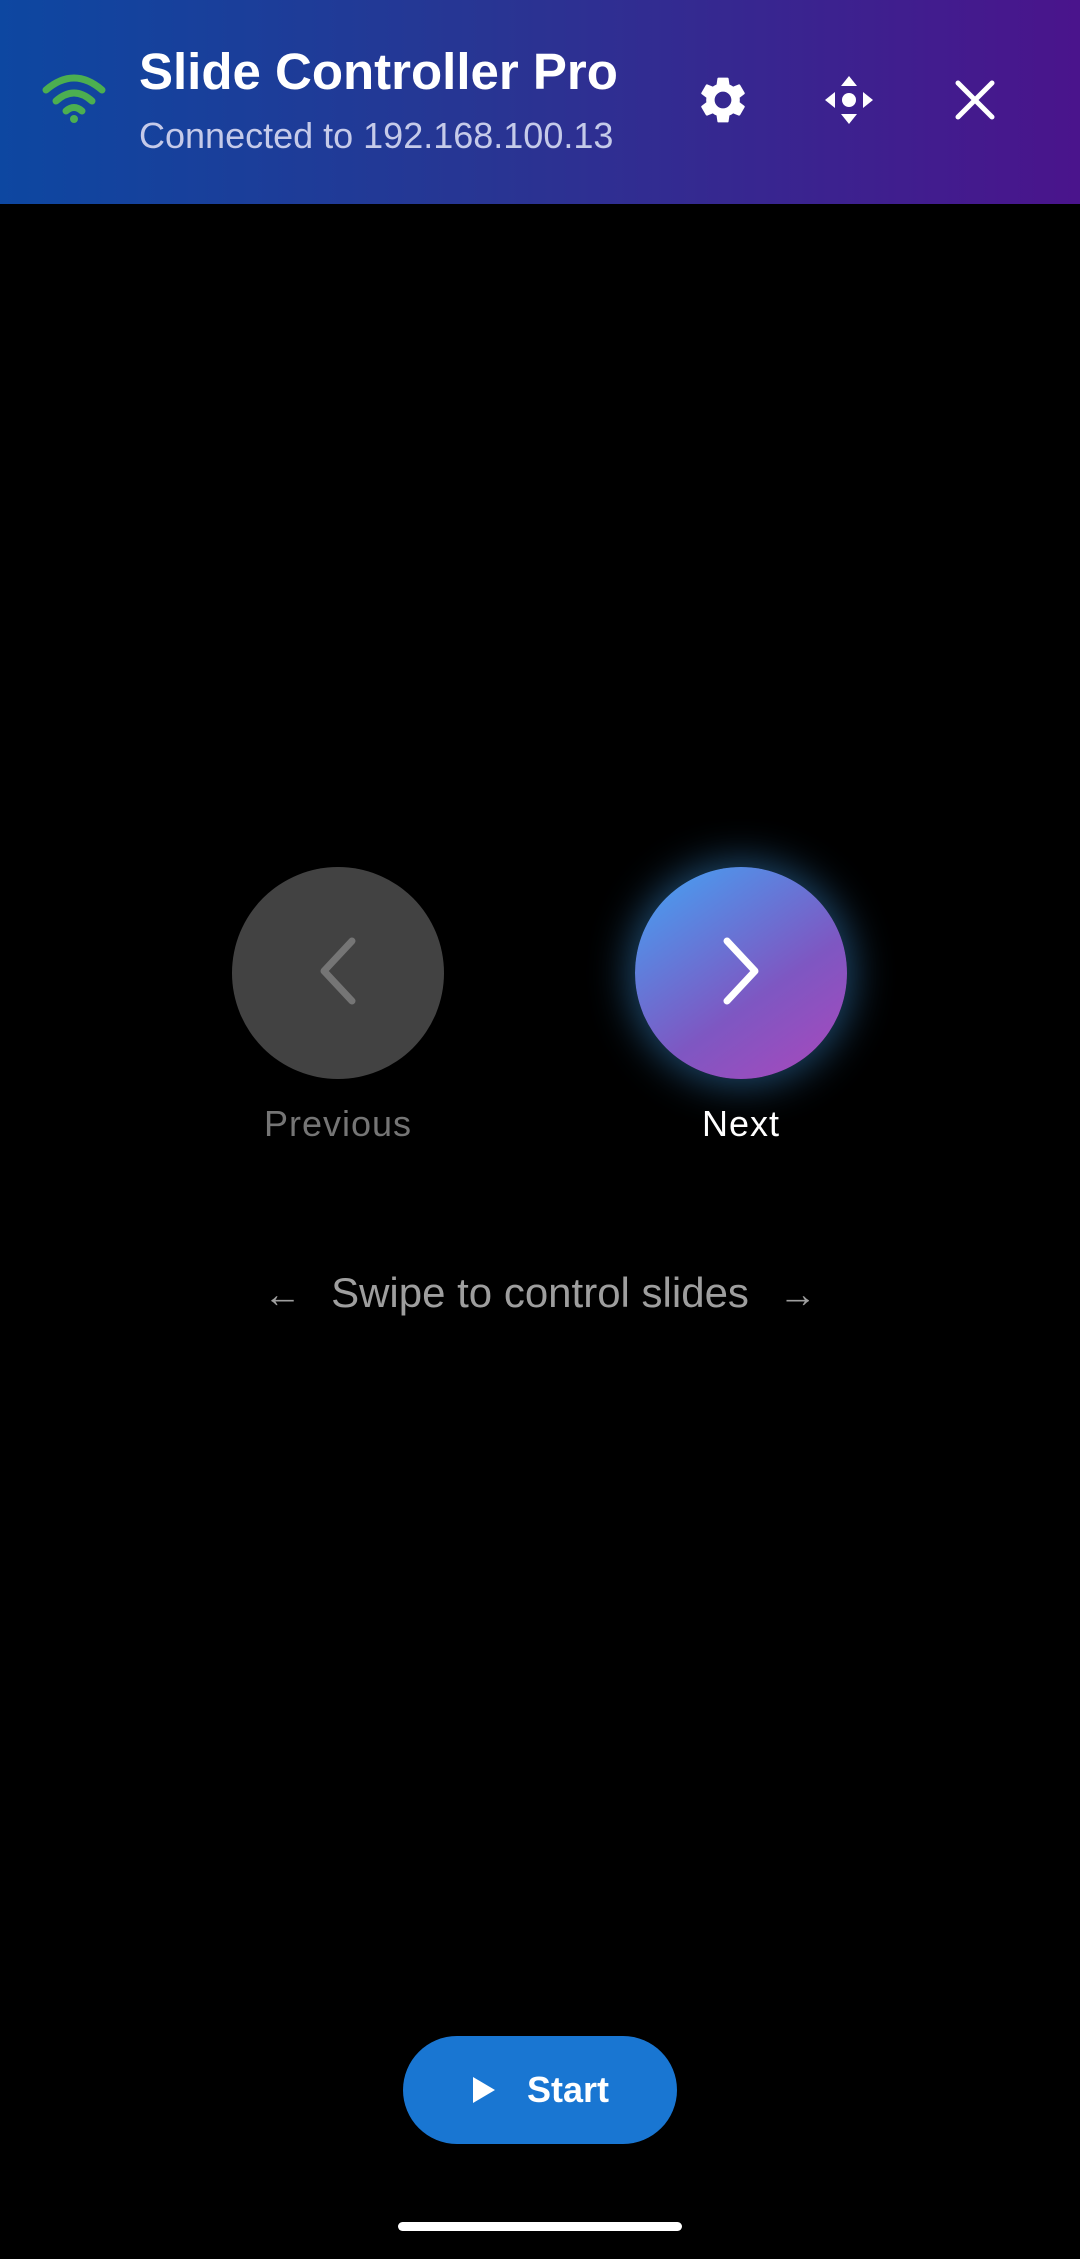 The image size is (1080, 2259). I want to click on move-button, so click(849, 102).